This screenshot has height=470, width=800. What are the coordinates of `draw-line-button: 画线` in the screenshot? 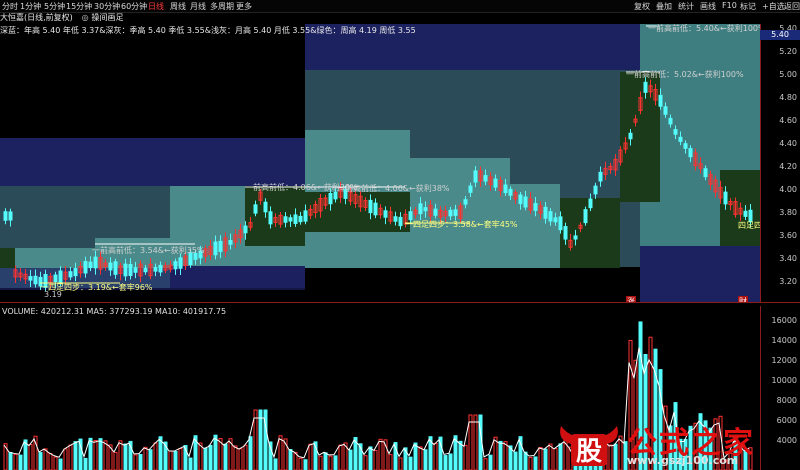 It's located at (708, 6).